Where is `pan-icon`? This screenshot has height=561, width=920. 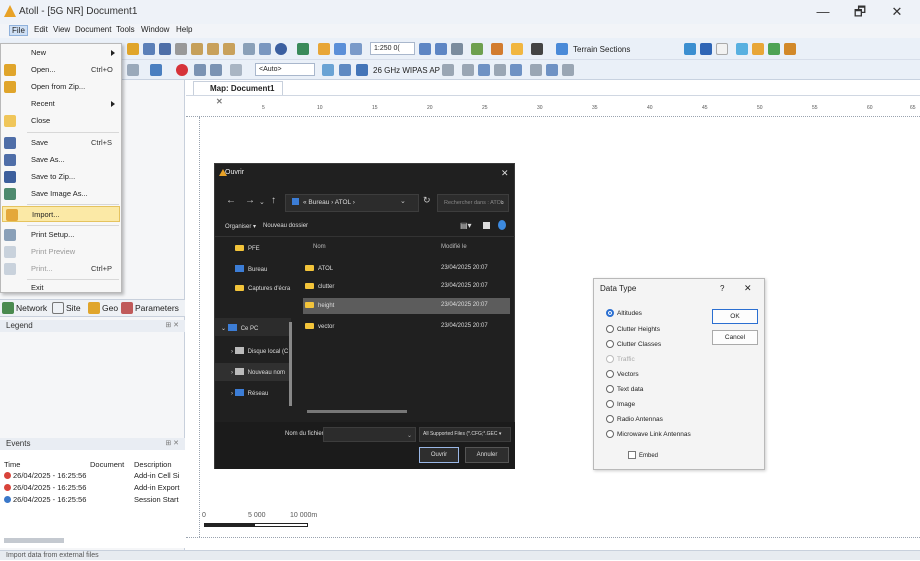 pan-icon is located at coordinates (477, 49).